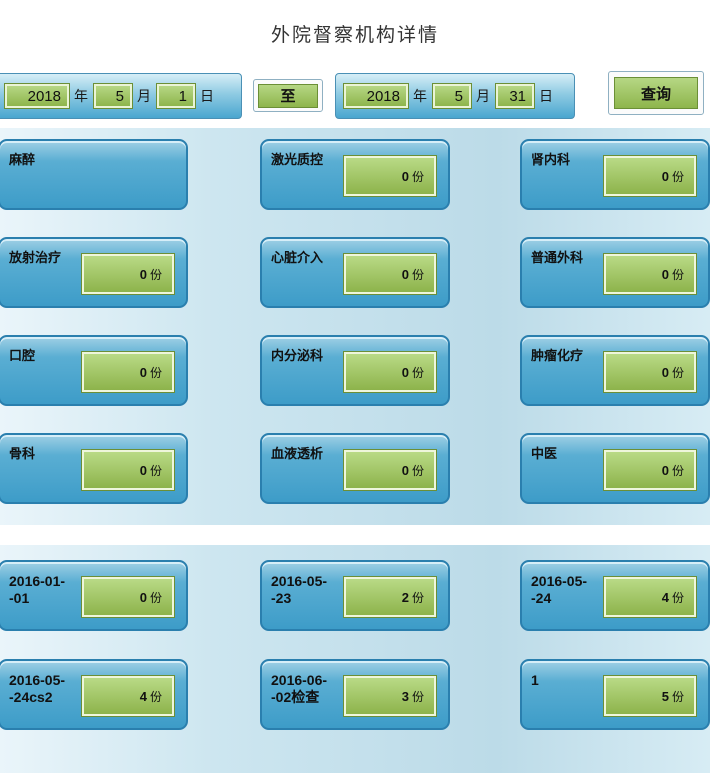 The image size is (710, 773). I want to click on department-card: 放射治疗 0 份, so click(94, 272).